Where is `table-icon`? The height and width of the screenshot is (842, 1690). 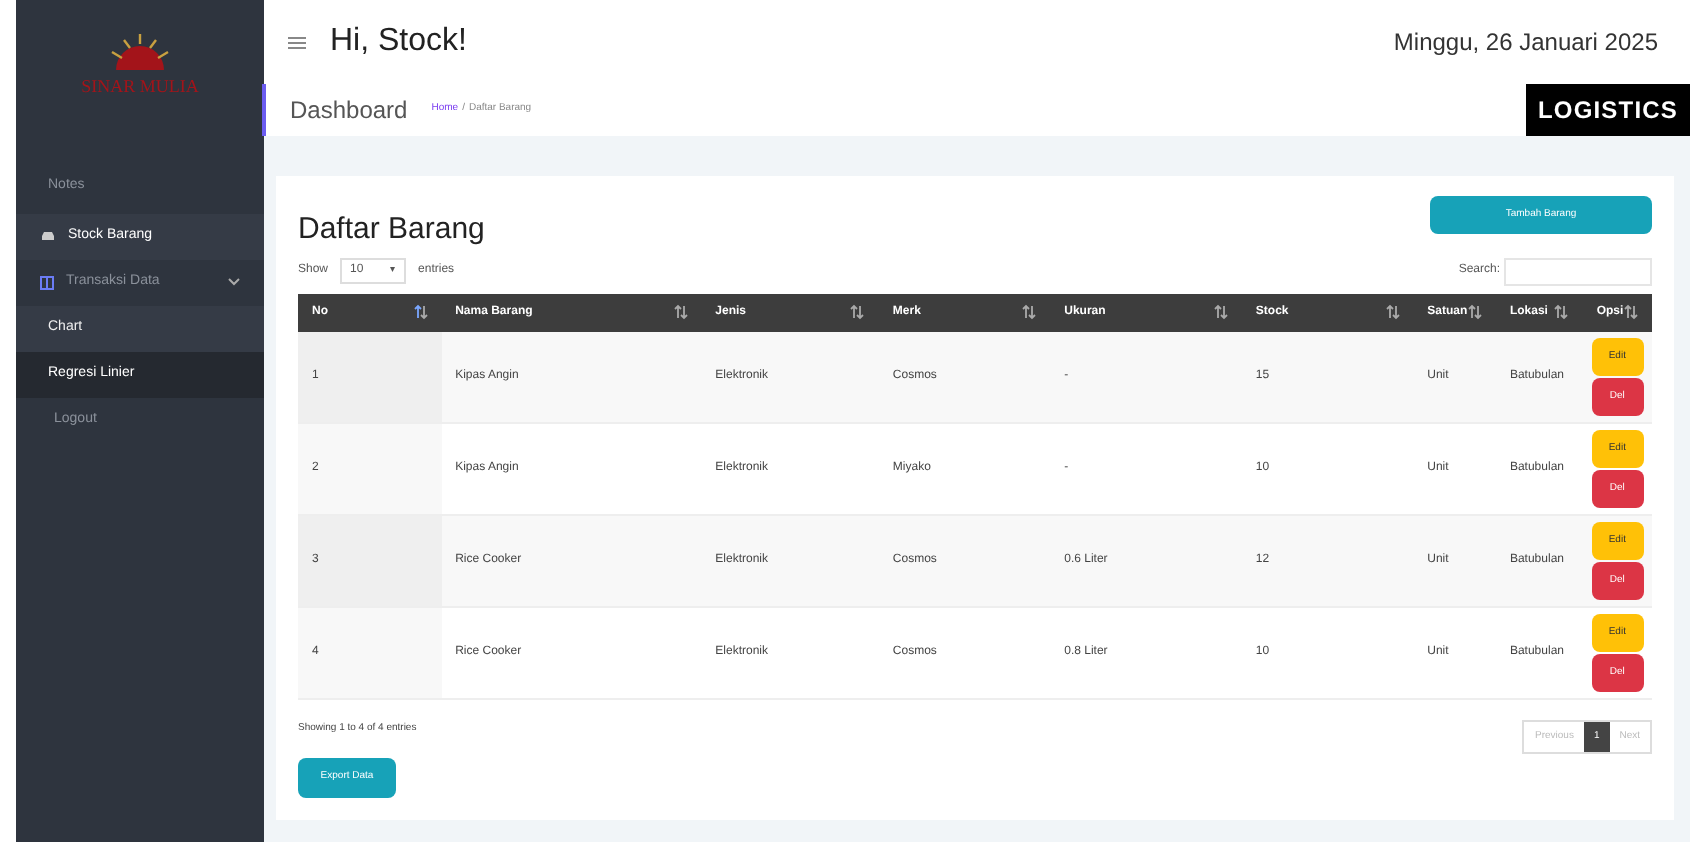
table-icon is located at coordinates (47, 282).